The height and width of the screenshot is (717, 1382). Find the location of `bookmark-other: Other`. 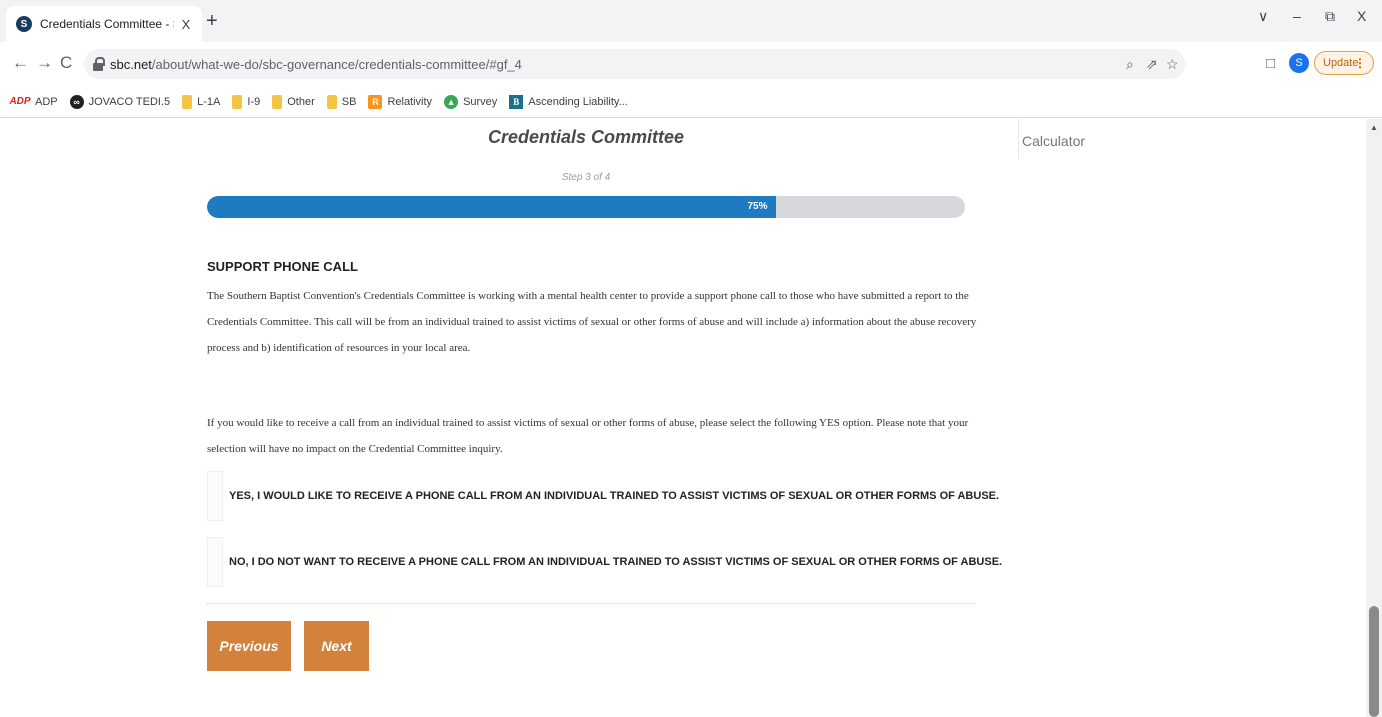

bookmark-other: Other is located at coordinates (293, 101).